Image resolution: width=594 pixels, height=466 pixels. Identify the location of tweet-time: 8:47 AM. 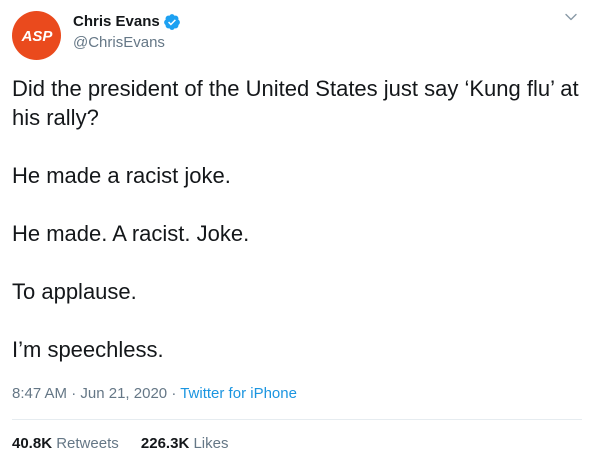
(39, 393).